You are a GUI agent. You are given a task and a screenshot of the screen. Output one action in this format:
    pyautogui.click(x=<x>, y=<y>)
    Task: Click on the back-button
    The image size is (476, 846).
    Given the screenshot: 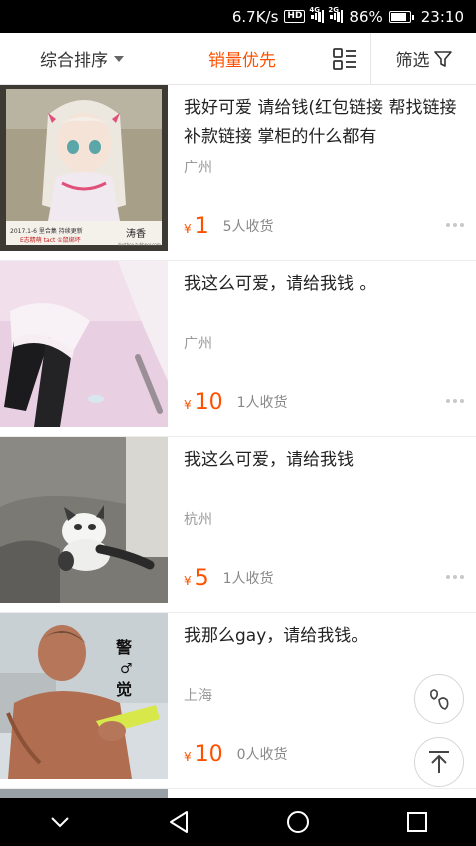 What is the action you would take?
    pyautogui.click(x=179, y=822)
    